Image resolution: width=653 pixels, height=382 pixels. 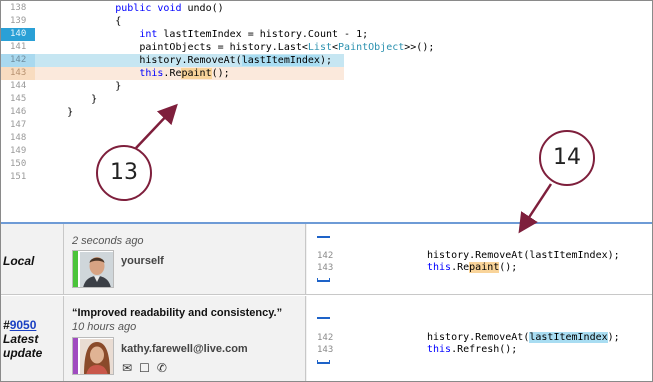 I want to click on callout-bubble-14: 14, so click(x=567, y=158).